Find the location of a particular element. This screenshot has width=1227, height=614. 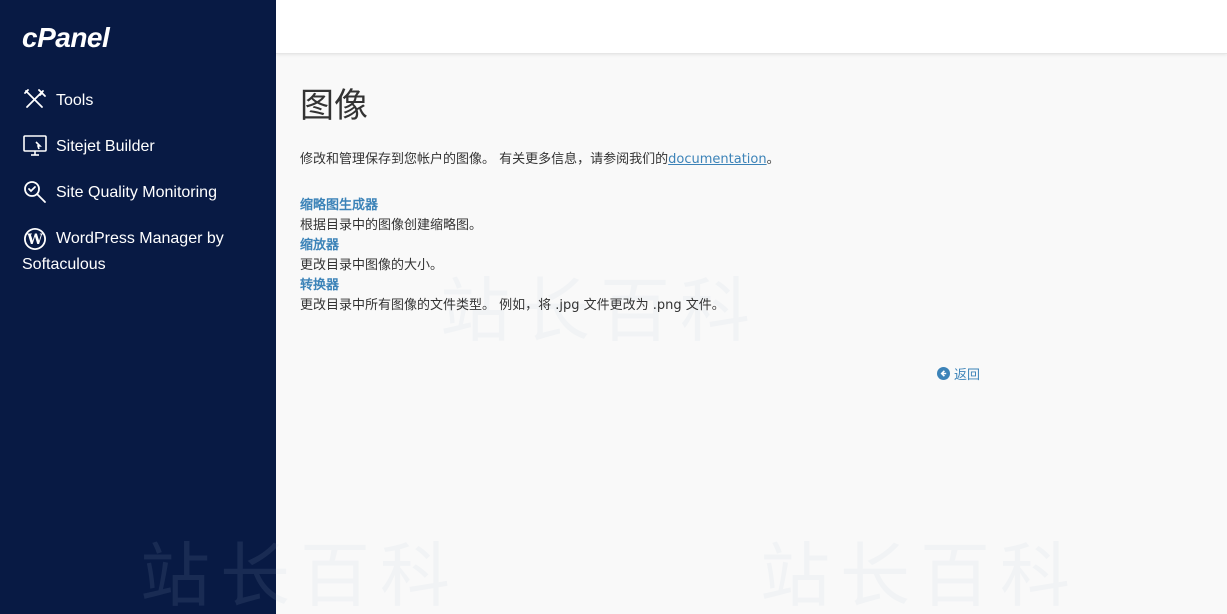

sidebar-item-wordpress: W WordPress Manager by Softaculous is located at coordinates (138, 256).